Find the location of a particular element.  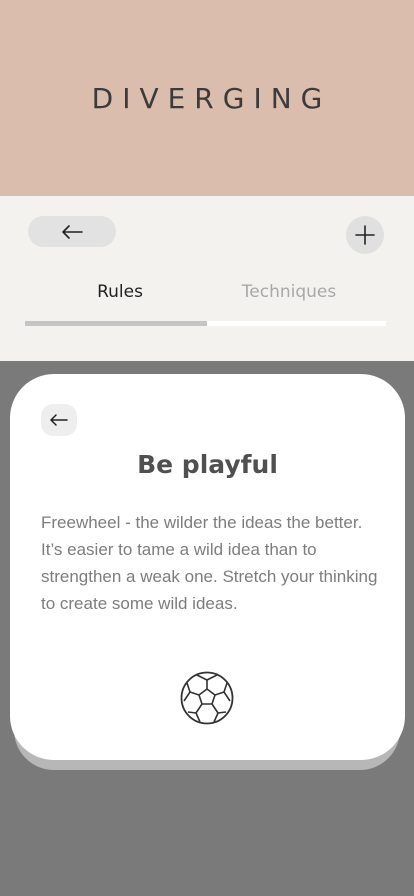

tab-bar: Rules Techniques is located at coordinates (205, 304).